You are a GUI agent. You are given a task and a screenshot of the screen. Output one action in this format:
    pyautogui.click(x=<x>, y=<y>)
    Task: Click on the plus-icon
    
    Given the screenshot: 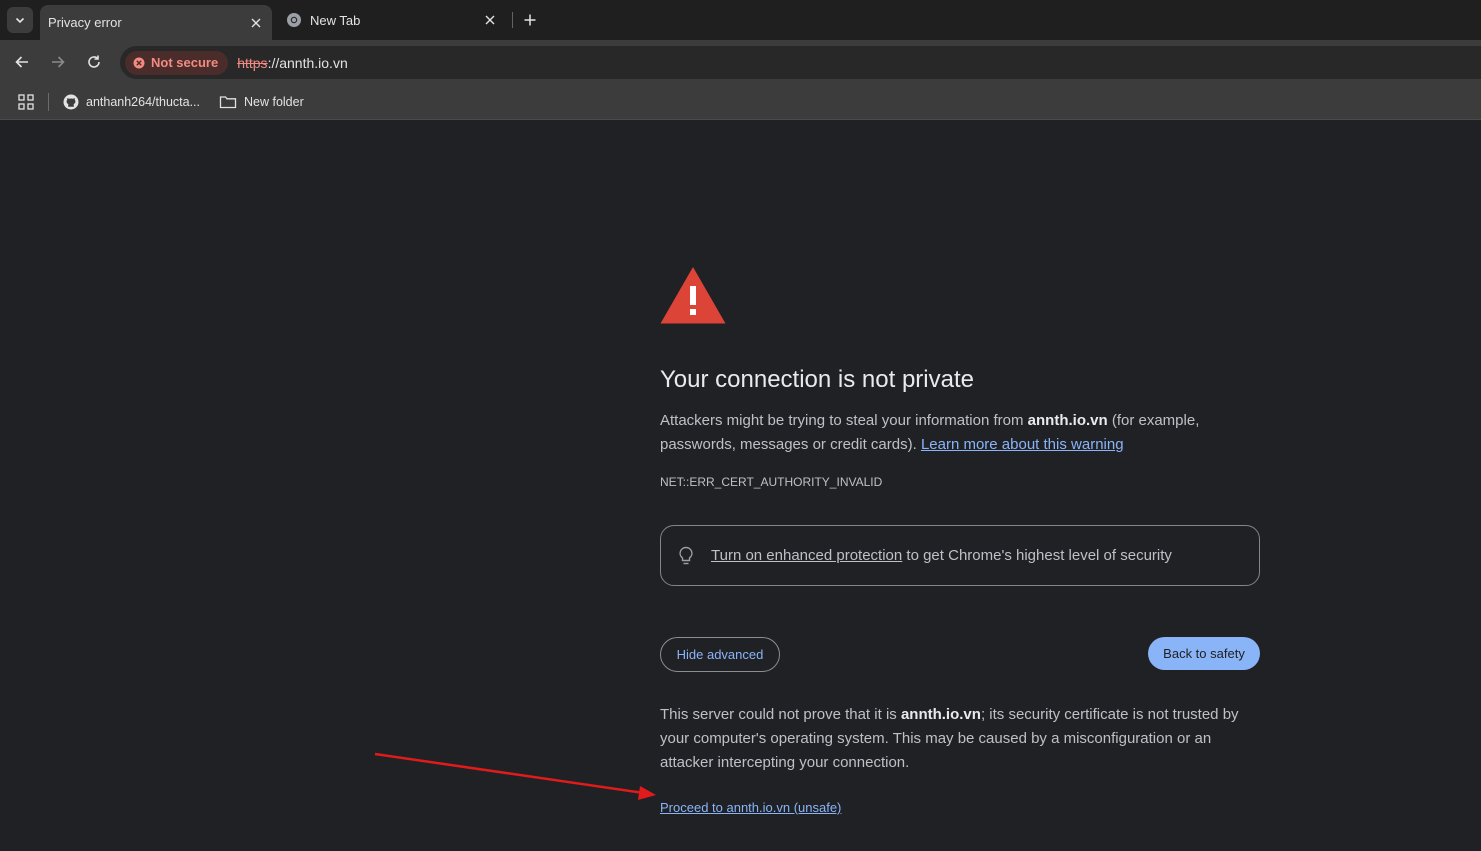 What is the action you would take?
    pyautogui.click(x=530, y=20)
    